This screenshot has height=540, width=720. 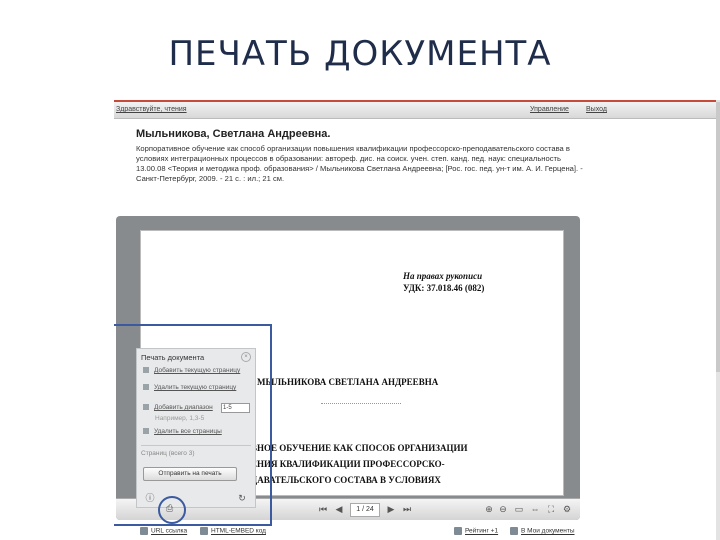 What do you see at coordinates (489, 509) in the screenshot?
I see `zoom-in-icon: ⊕` at bounding box center [489, 509].